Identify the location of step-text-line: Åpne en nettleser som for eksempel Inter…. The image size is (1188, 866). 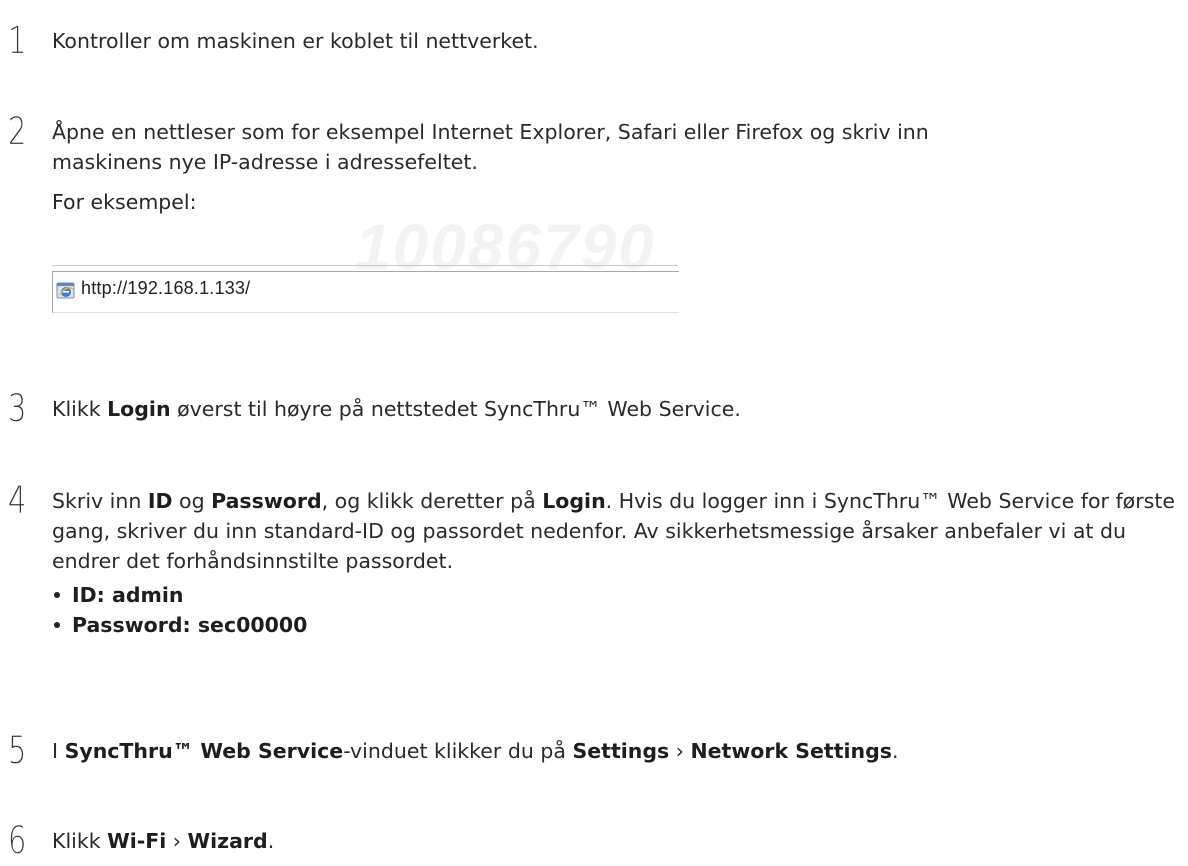
(490, 132).